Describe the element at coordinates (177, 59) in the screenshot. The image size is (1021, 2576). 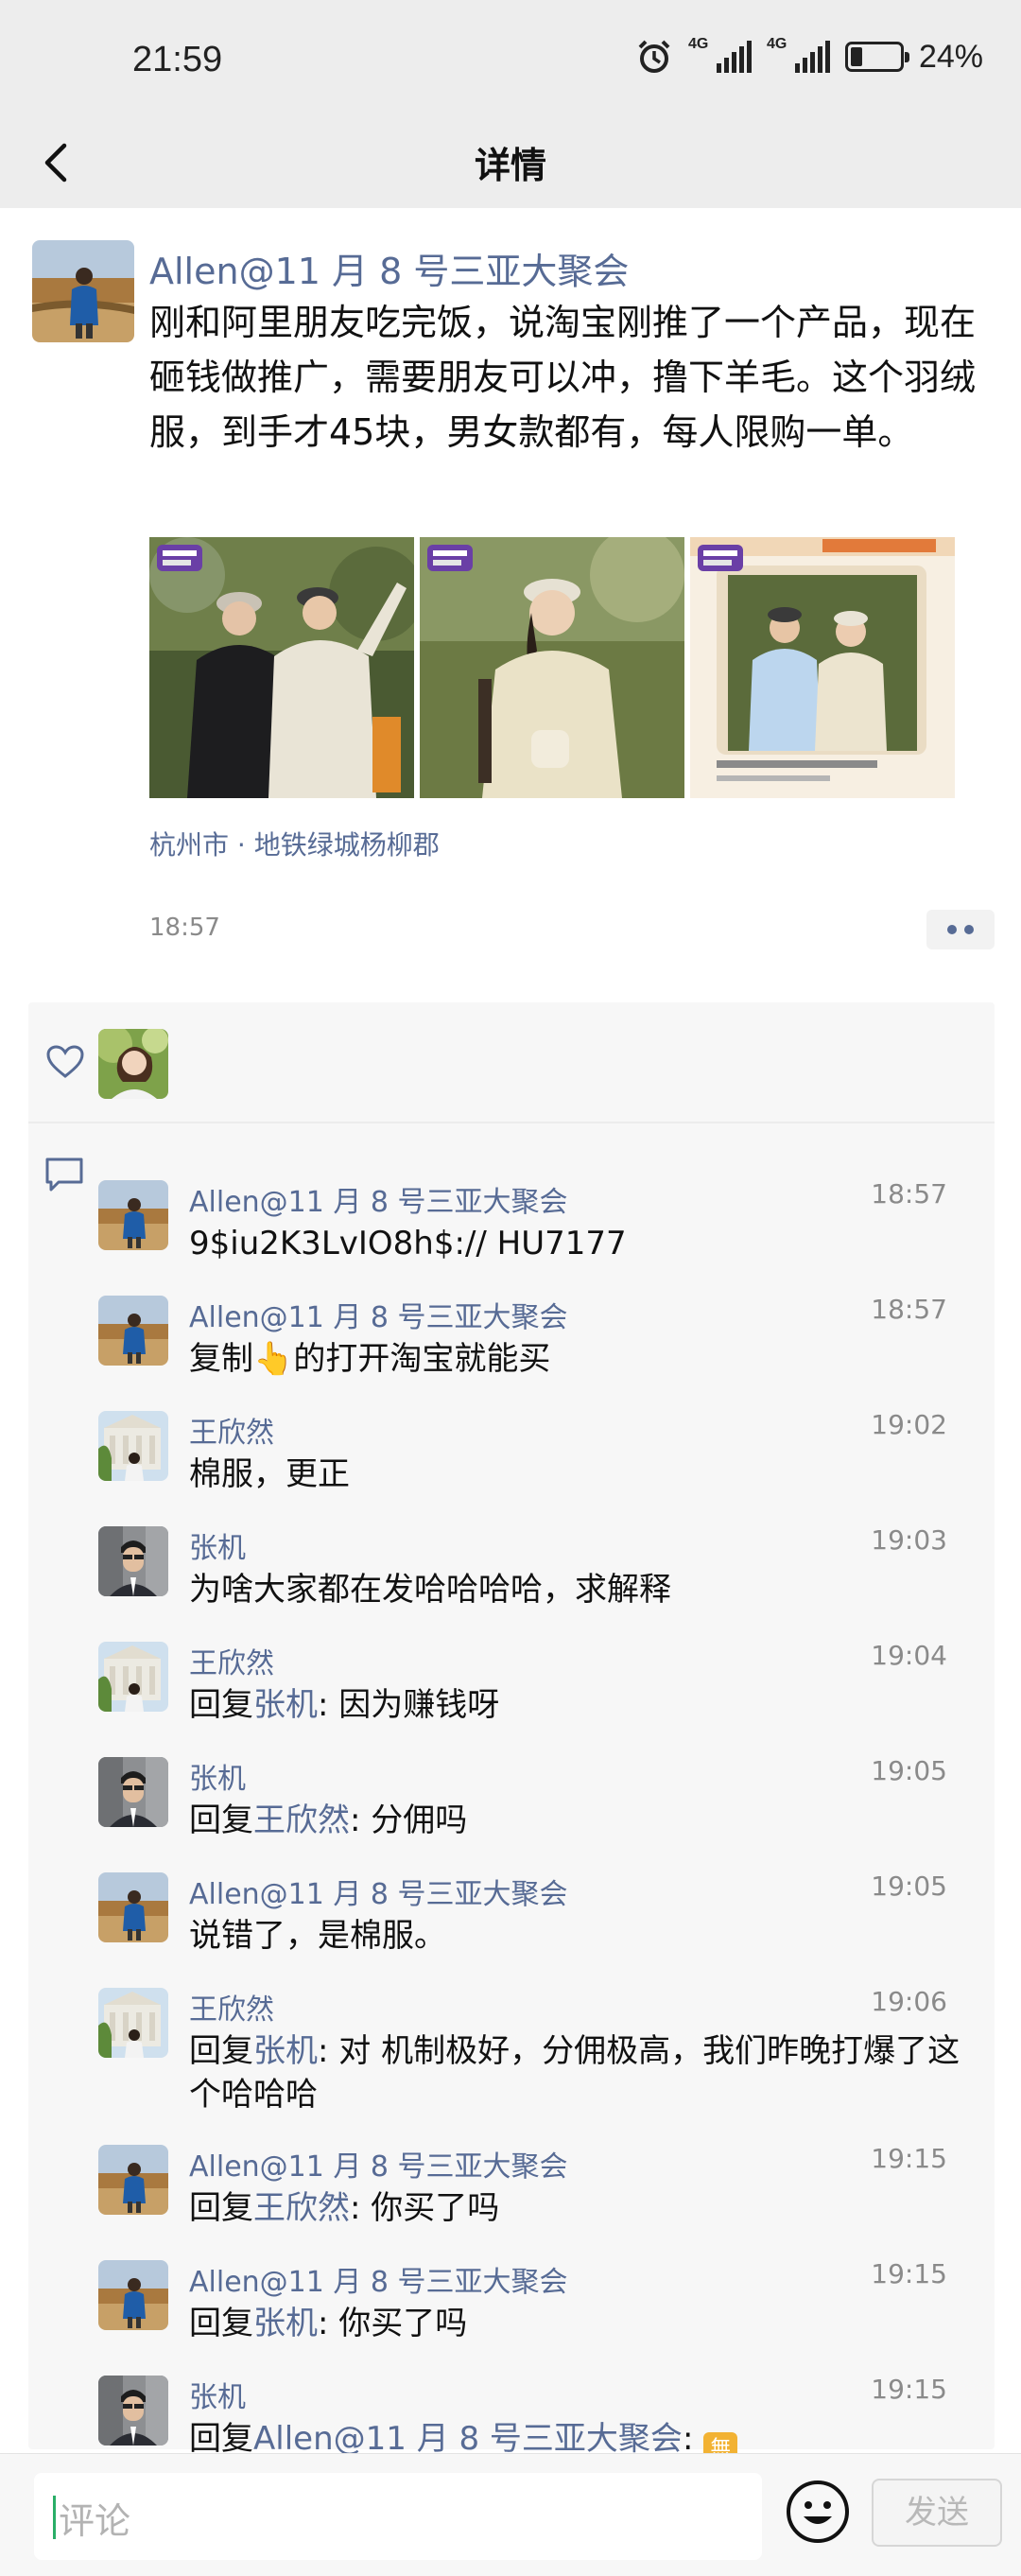
I see `status-time: 21:59` at that location.